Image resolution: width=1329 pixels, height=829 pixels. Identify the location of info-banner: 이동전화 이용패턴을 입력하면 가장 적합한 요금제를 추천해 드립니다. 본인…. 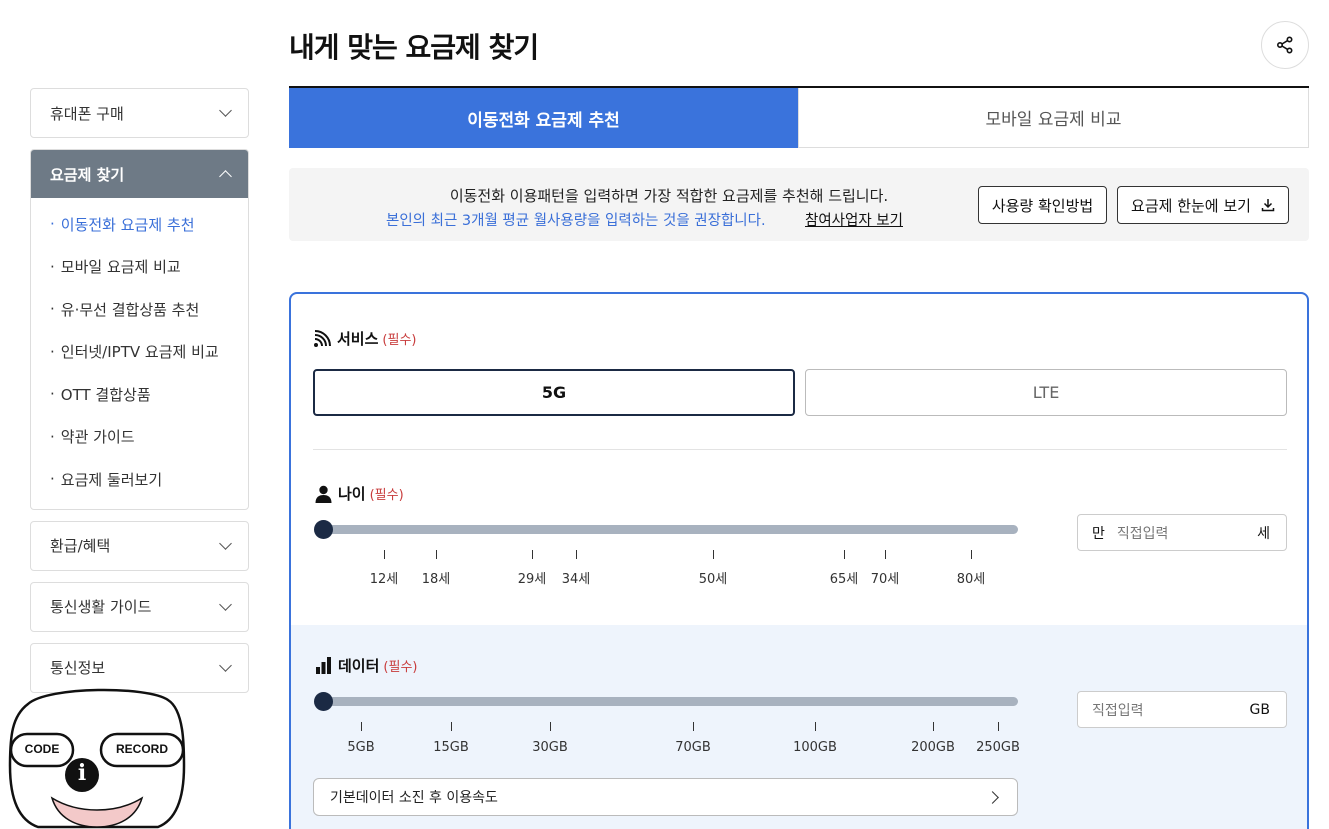
(799, 204).